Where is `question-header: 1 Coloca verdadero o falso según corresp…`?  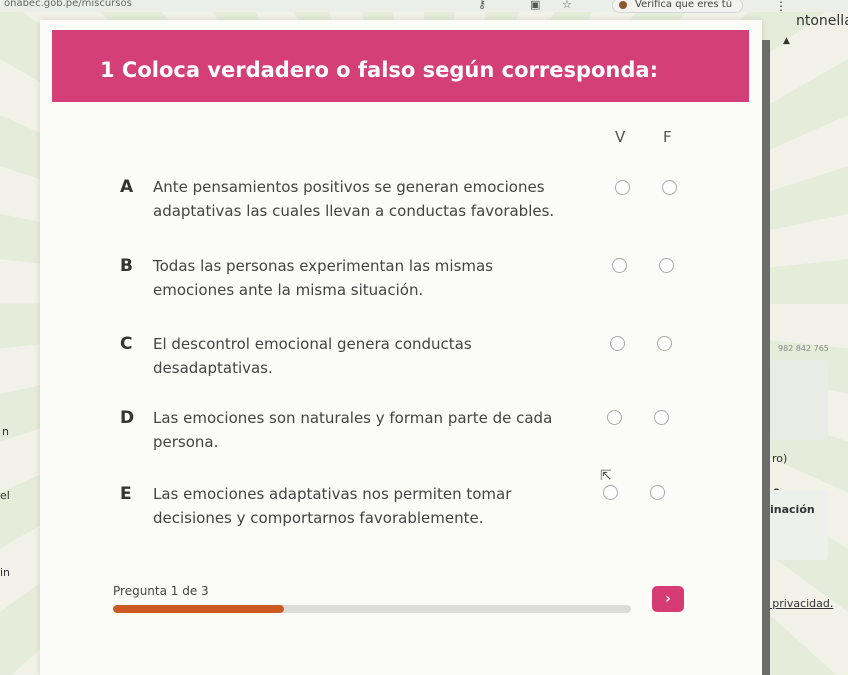 question-header: 1 Coloca verdadero o falso según corresp… is located at coordinates (400, 66).